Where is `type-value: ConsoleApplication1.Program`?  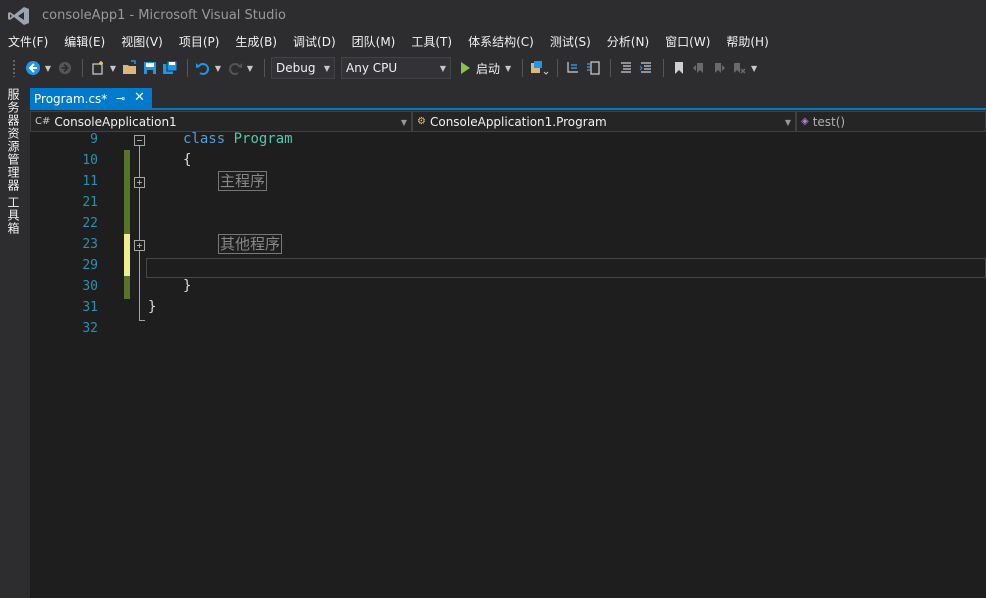 type-value: ConsoleApplication1.Program is located at coordinates (518, 121).